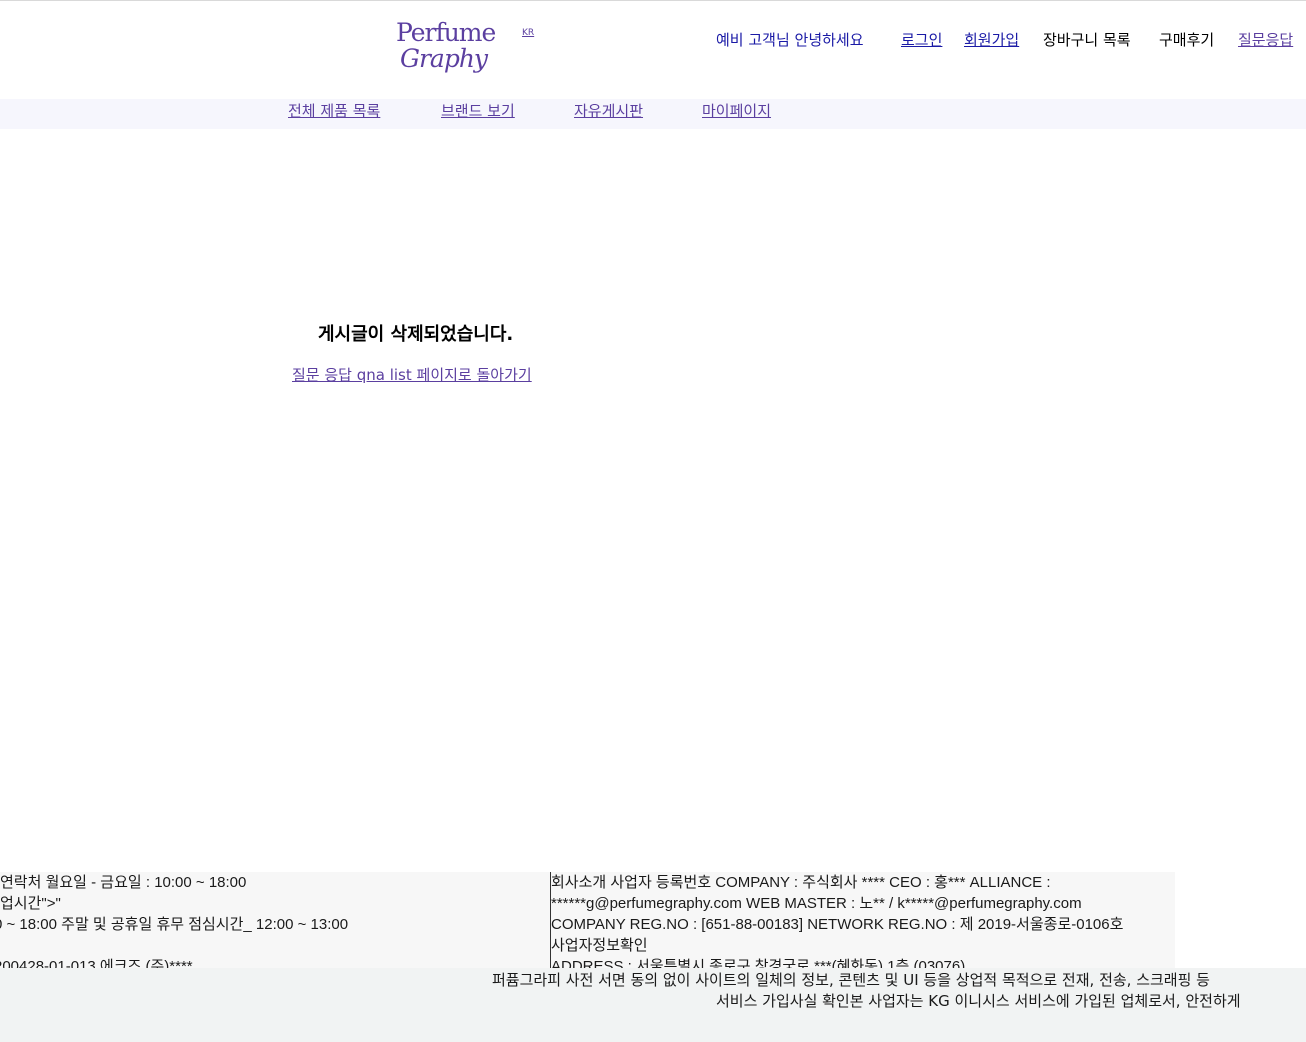  Describe the element at coordinates (599, 945) in the screenshot. I see `business-info-link: 사업자정보확인` at that location.